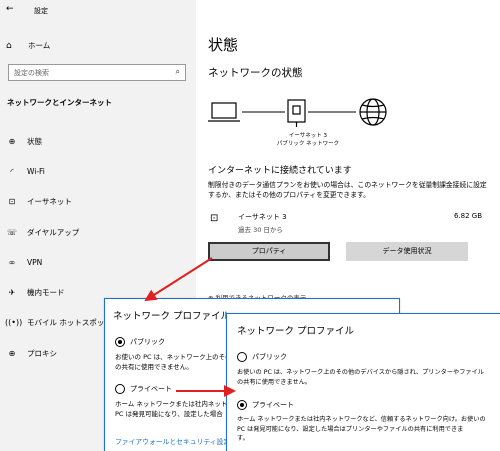 The height and width of the screenshot is (451, 500). I want to click on public-description: お使いの PC は、ネットワーク上のその の共有に使用できません。, so click(173, 362).